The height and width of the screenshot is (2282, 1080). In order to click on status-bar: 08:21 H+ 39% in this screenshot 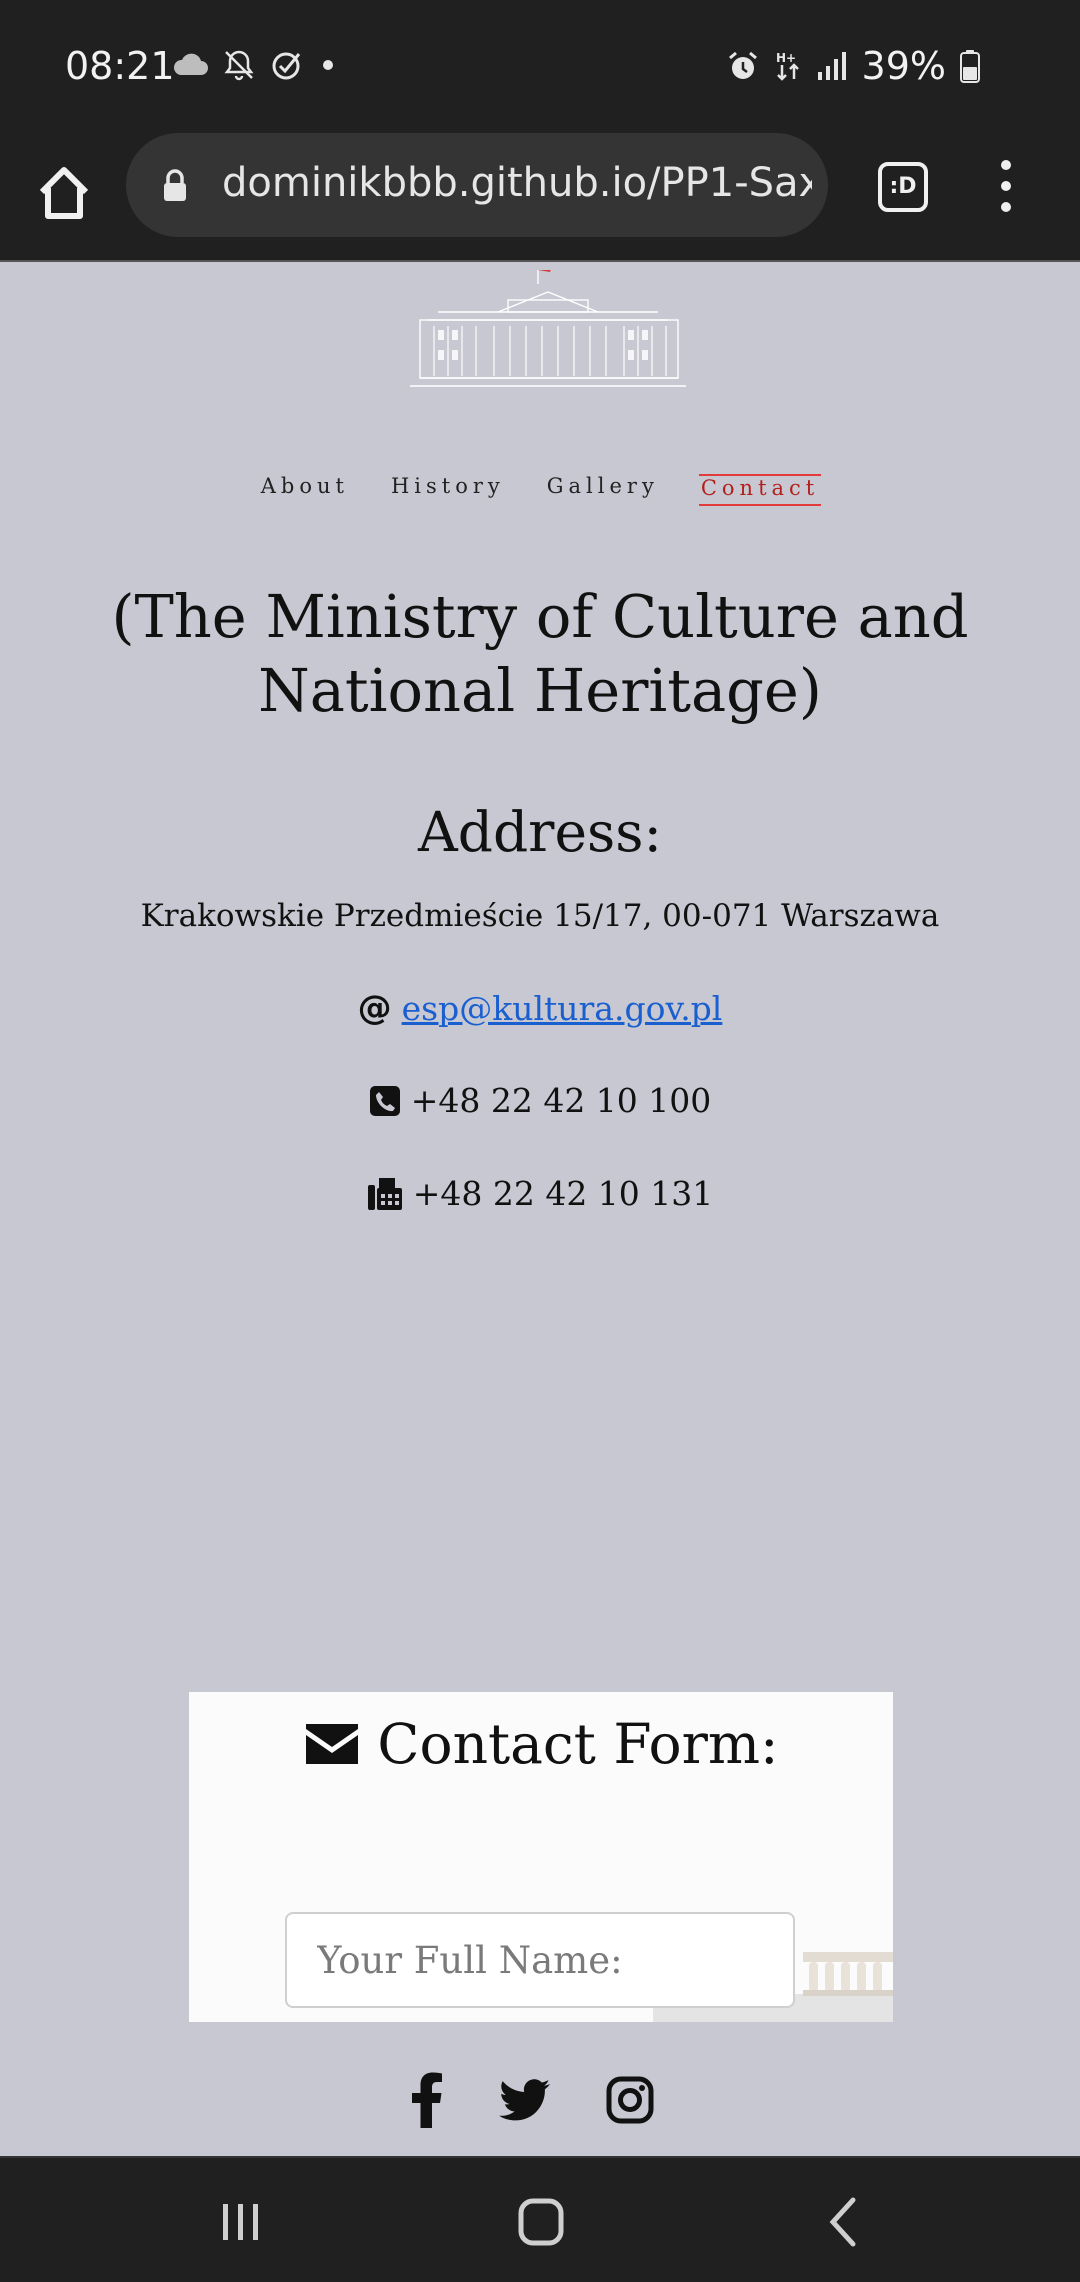, I will do `click(540, 65)`.